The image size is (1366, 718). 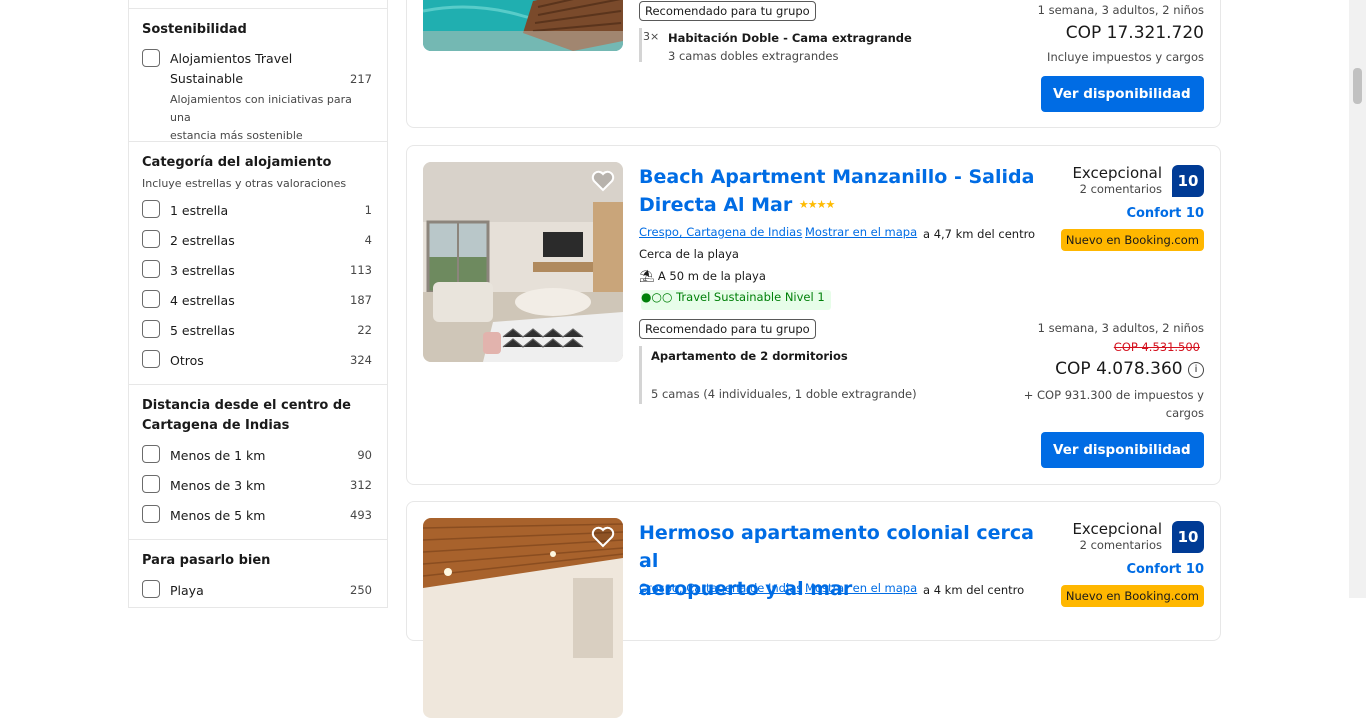 What do you see at coordinates (749, 356) in the screenshot?
I see `room-title: Apartamento de 2 dormitorios` at bounding box center [749, 356].